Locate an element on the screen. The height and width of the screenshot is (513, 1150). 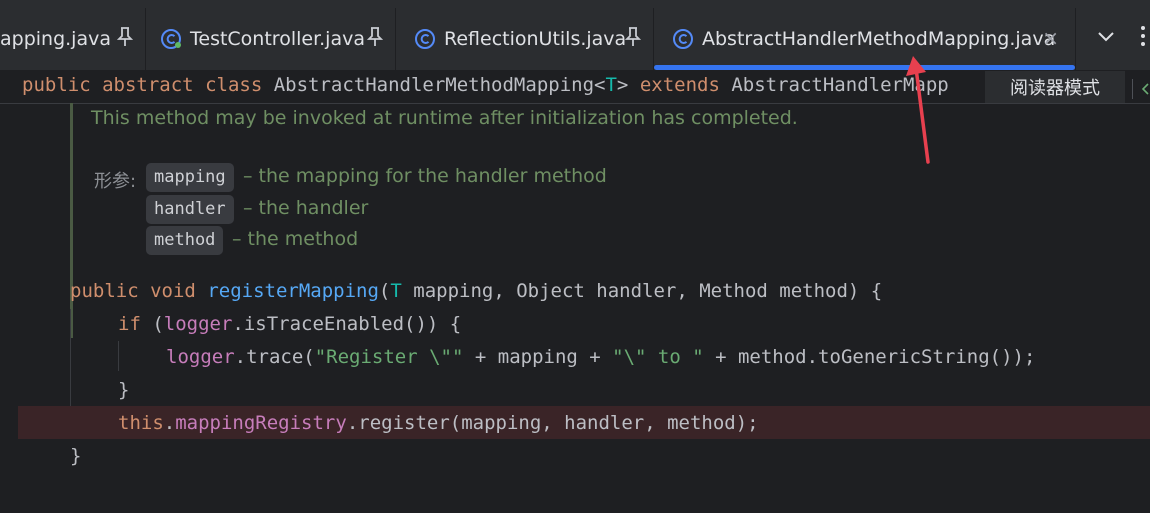
param-name-mapping: mapping is located at coordinates (190, 177).